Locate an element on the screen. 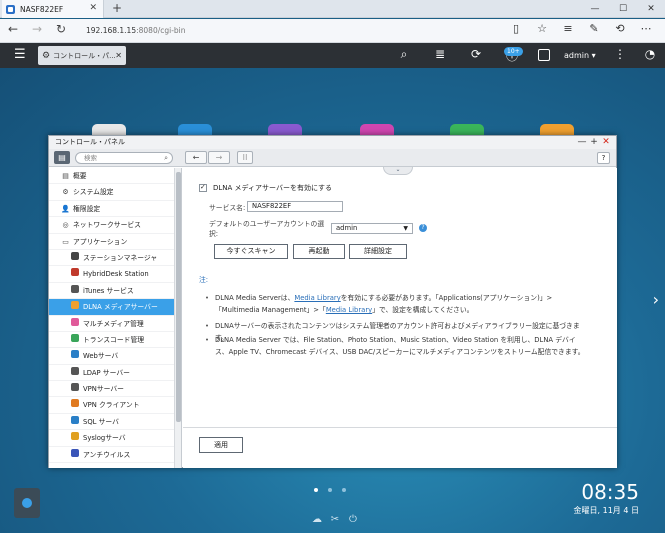  grid-view-icon: ⁝⁝ is located at coordinates (245, 157).